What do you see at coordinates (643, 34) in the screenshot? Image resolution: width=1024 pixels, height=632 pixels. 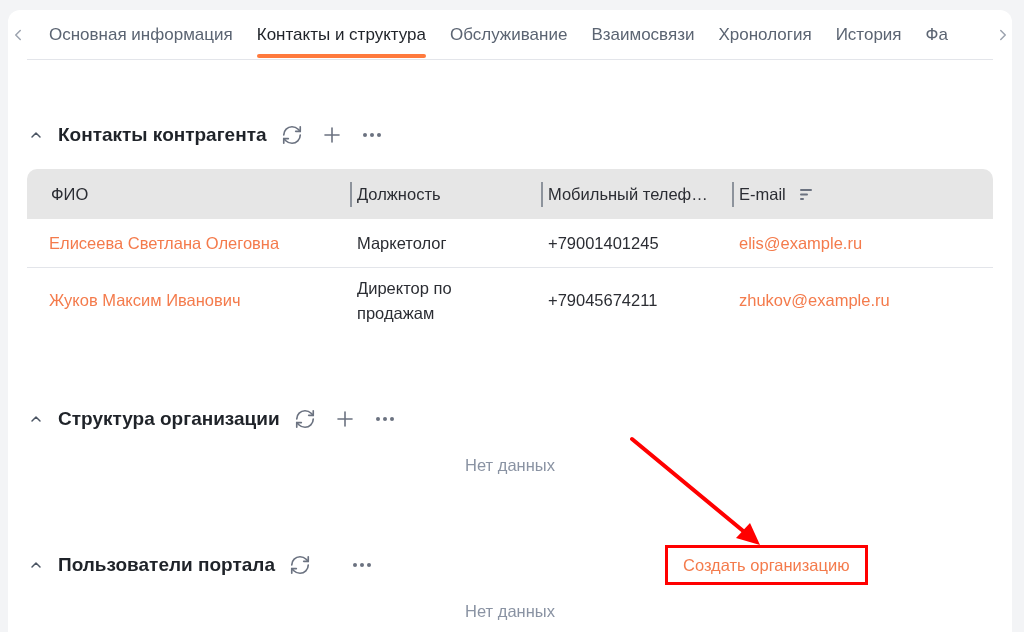 I see `tab: Взаимосвязи` at bounding box center [643, 34].